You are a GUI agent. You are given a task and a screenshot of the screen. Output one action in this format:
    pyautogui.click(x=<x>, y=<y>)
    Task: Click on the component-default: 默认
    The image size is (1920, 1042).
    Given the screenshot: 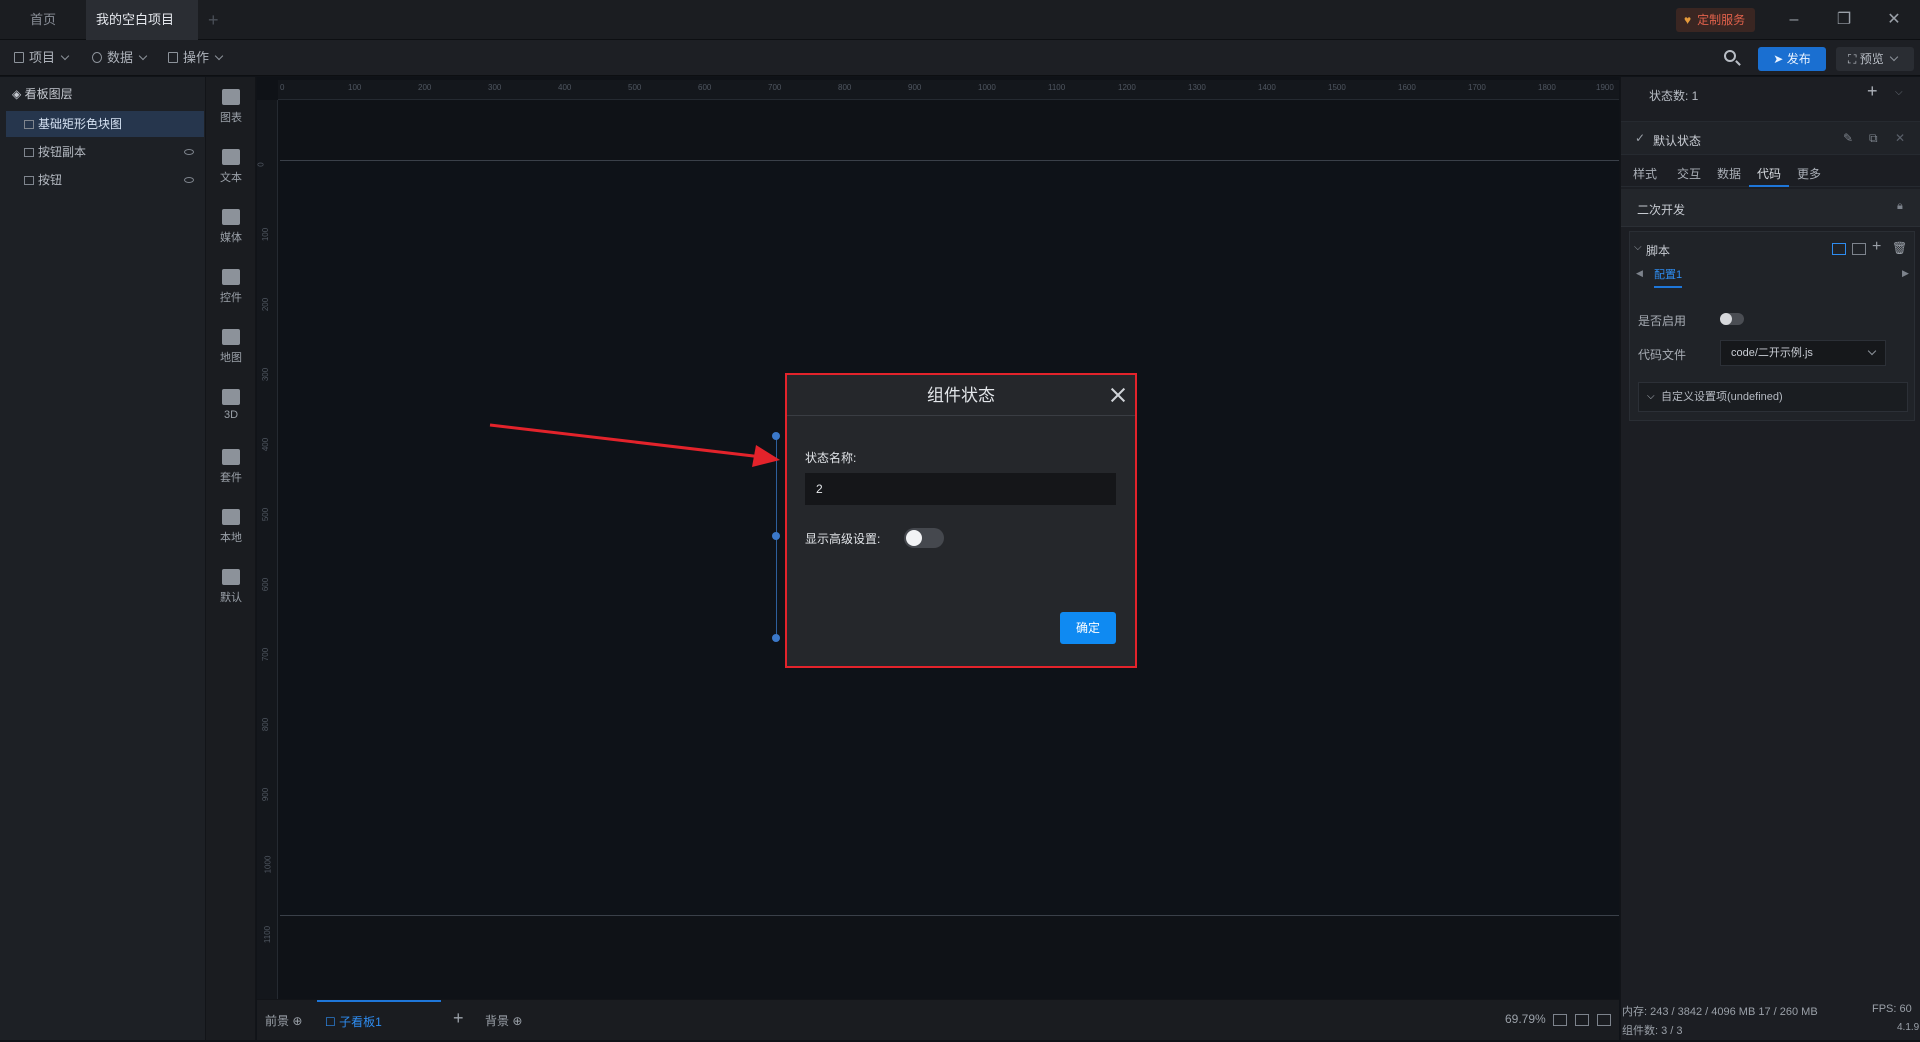 What is the action you would take?
    pyautogui.click(x=231, y=589)
    